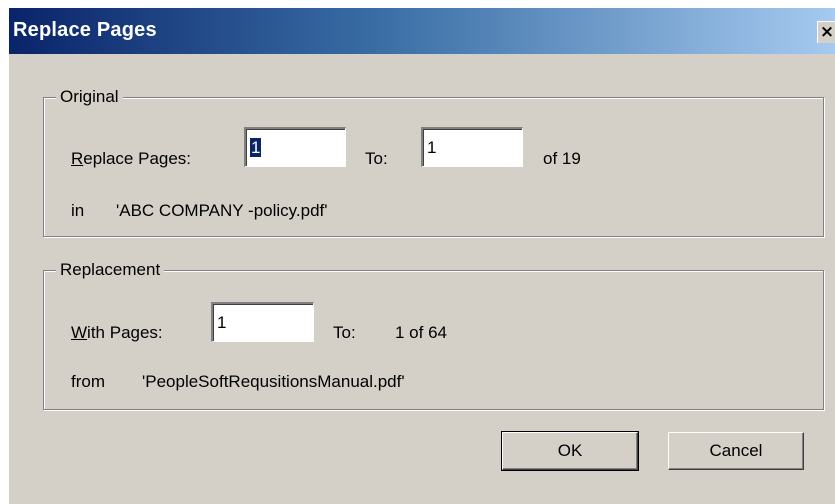 Image resolution: width=835 pixels, height=504 pixels. I want to click on original-to-label: To:, so click(376, 158).